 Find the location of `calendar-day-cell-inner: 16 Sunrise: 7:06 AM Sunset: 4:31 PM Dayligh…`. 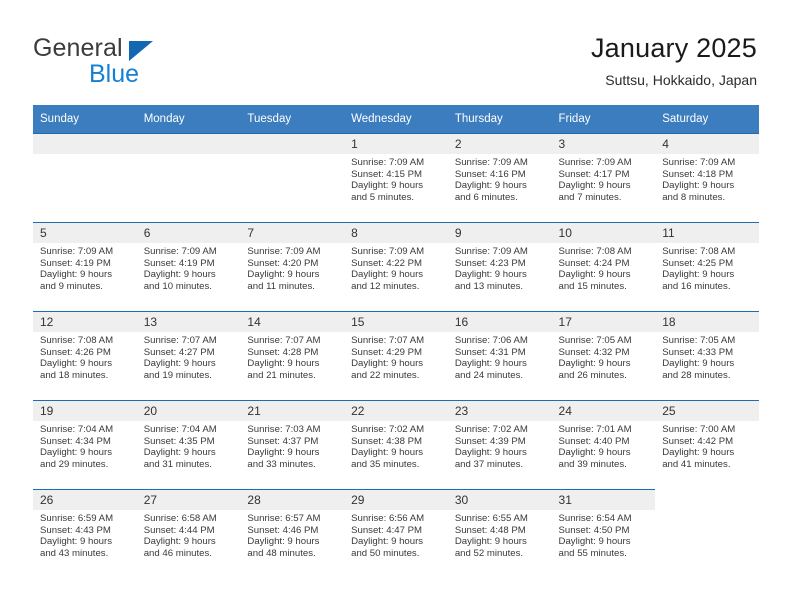

calendar-day-cell-inner: 16 Sunrise: 7:06 AM Sunset: 4:31 PM Dayligh… is located at coordinates (499, 356).